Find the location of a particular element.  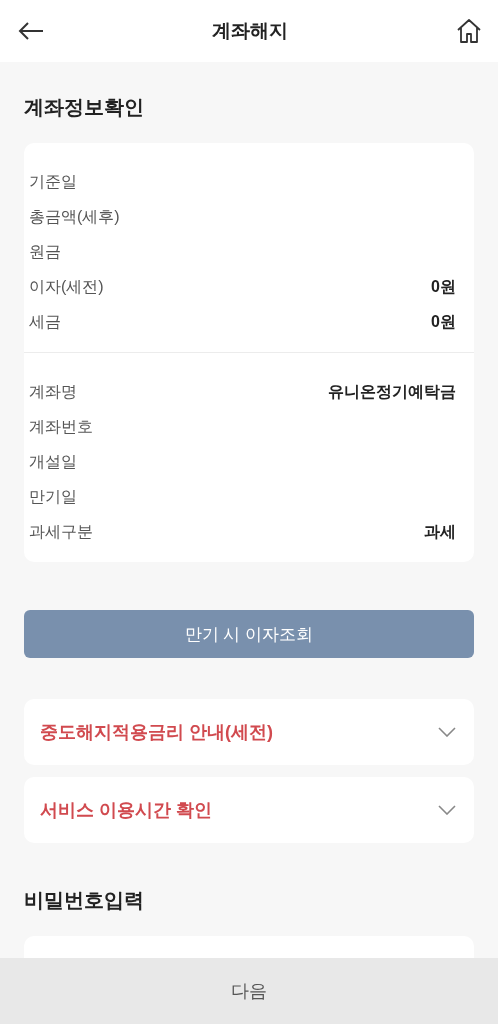

accordion-header: 중도해지적용금리 안내(세전) is located at coordinates (249, 732).